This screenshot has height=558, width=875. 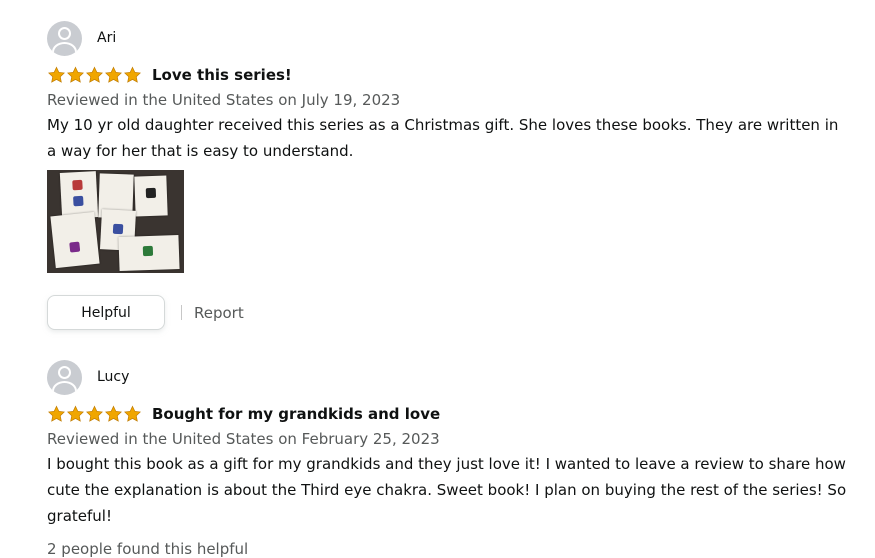 What do you see at coordinates (106, 38) in the screenshot?
I see `reviewer-name: Ari` at bounding box center [106, 38].